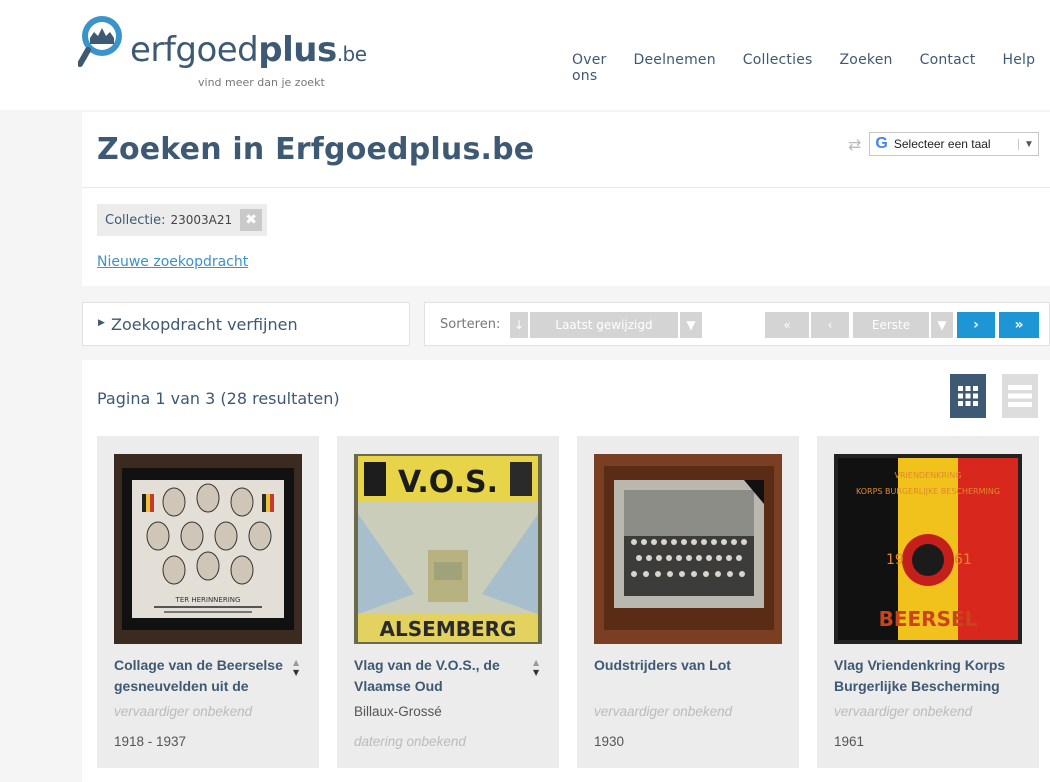 Image resolution: width=1050 pixels, height=782 pixels. What do you see at coordinates (787, 325) in the screenshot?
I see `first-page-button: «` at bounding box center [787, 325].